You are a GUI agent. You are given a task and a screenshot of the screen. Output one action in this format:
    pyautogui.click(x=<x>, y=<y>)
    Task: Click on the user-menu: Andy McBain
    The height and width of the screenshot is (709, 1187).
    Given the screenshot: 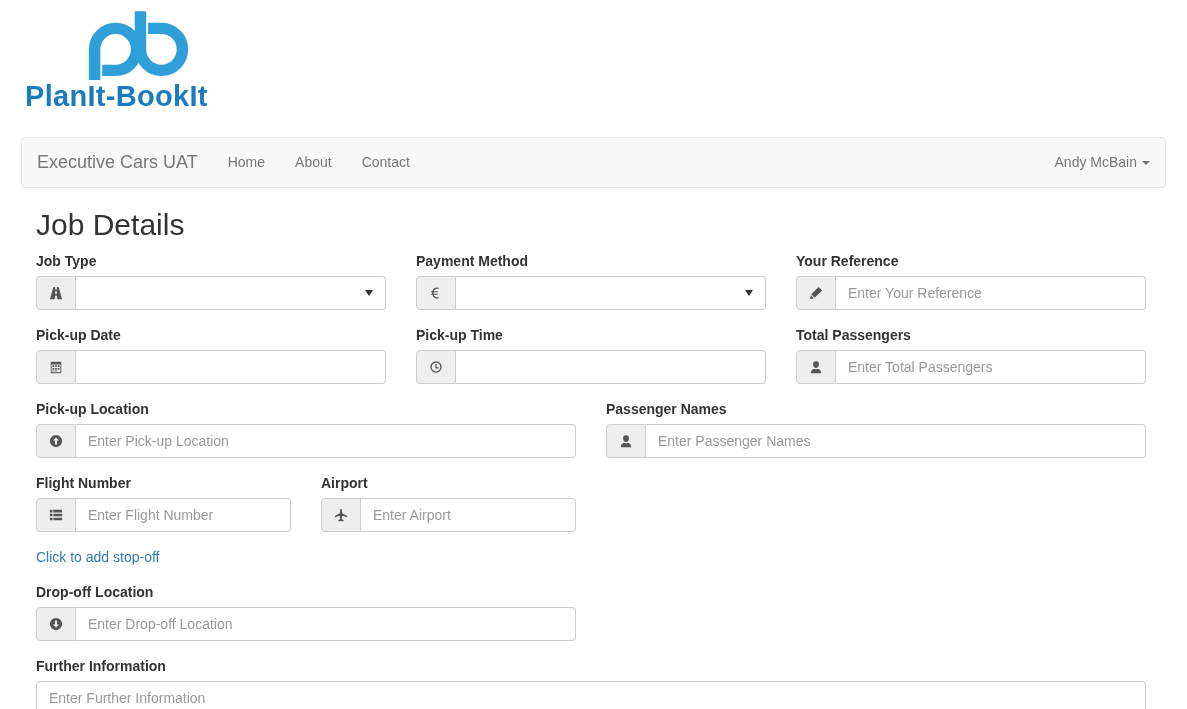 What is the action you would take?
    pyautogui.click(x=1102, y=162)
    